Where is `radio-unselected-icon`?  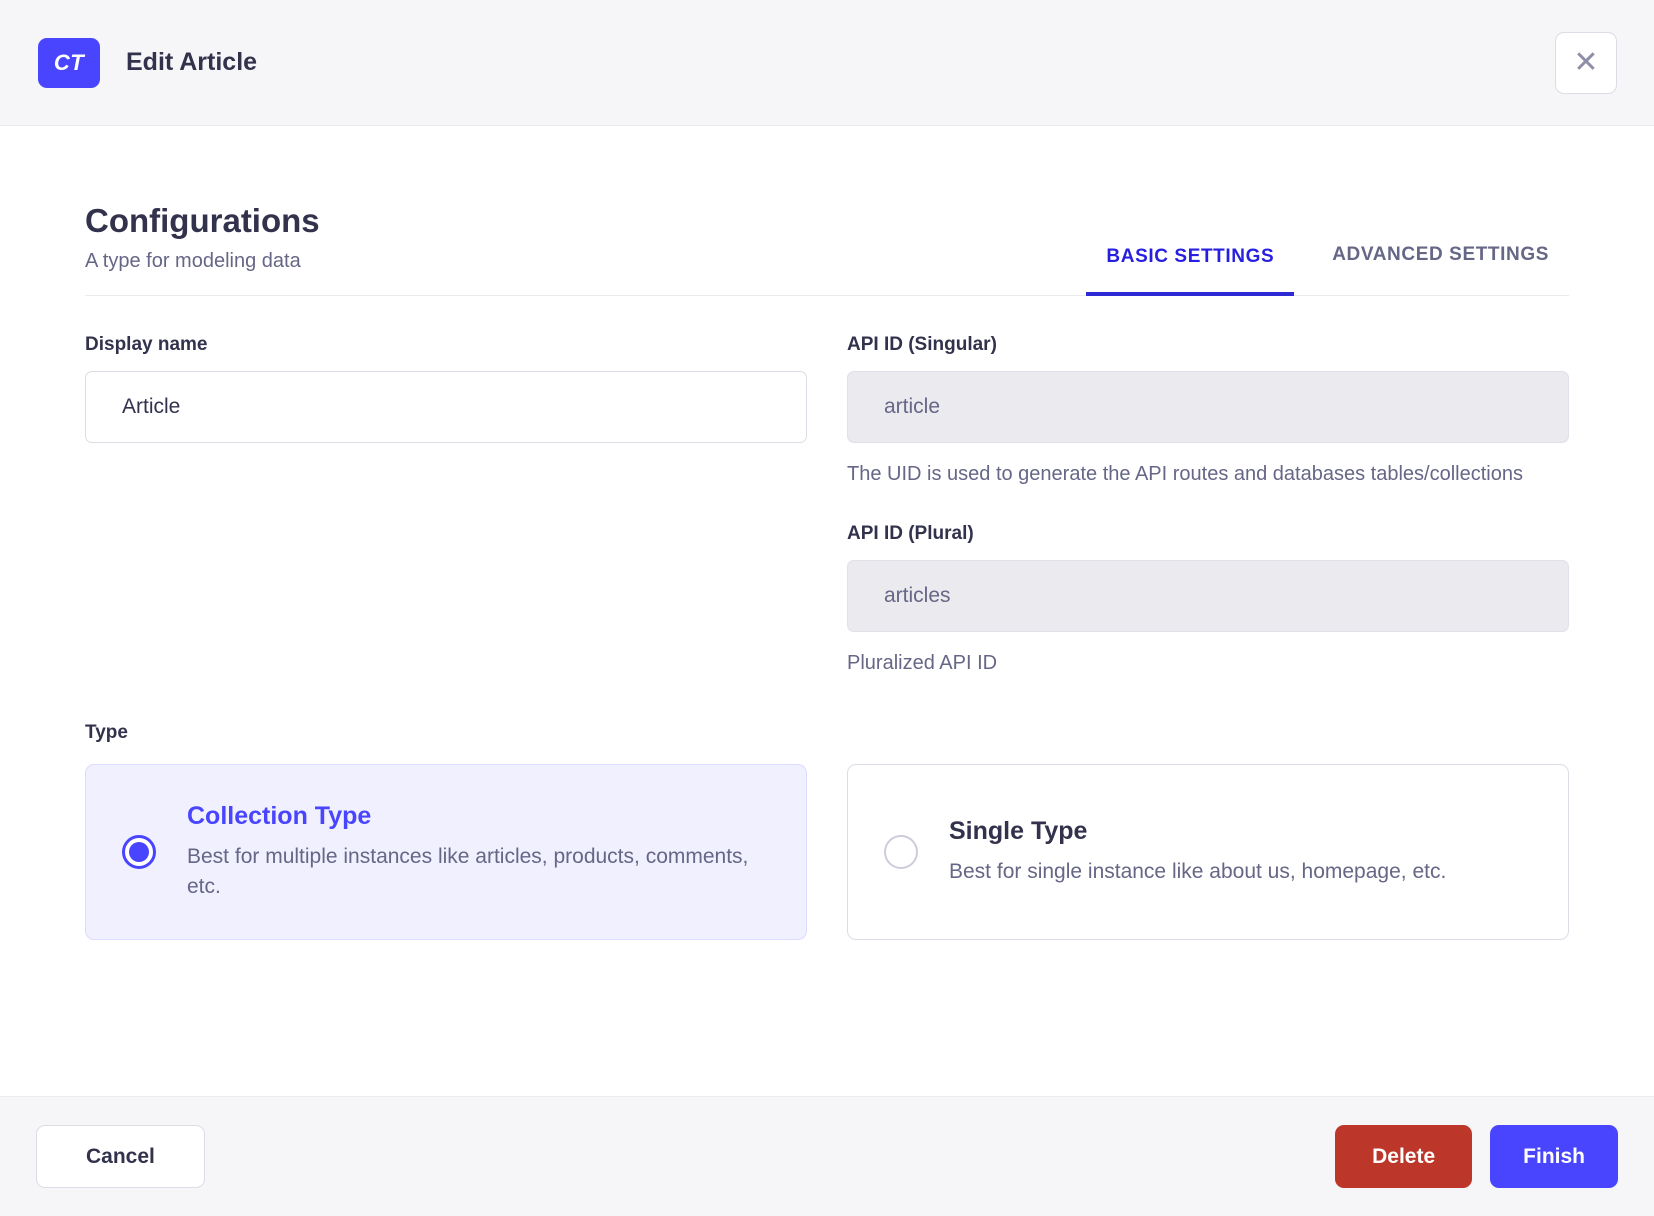
radio-unselected-icon is located at coordinates (901, 852).